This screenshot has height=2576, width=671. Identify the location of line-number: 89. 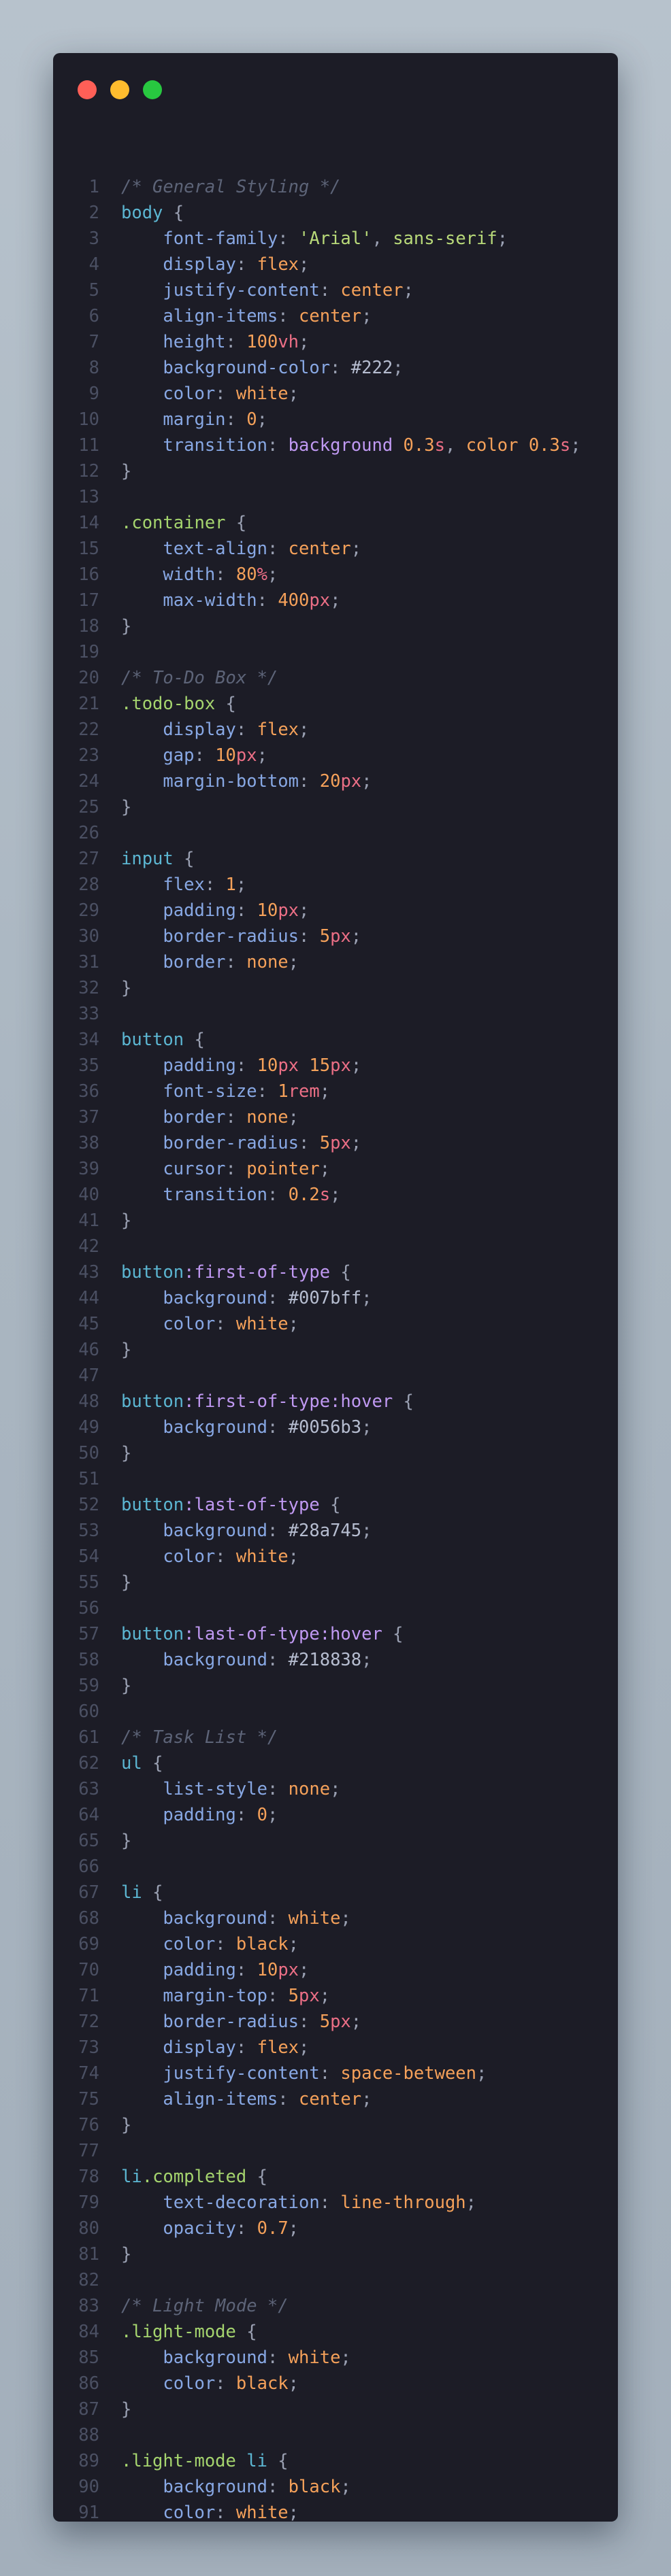
(88, 2461).